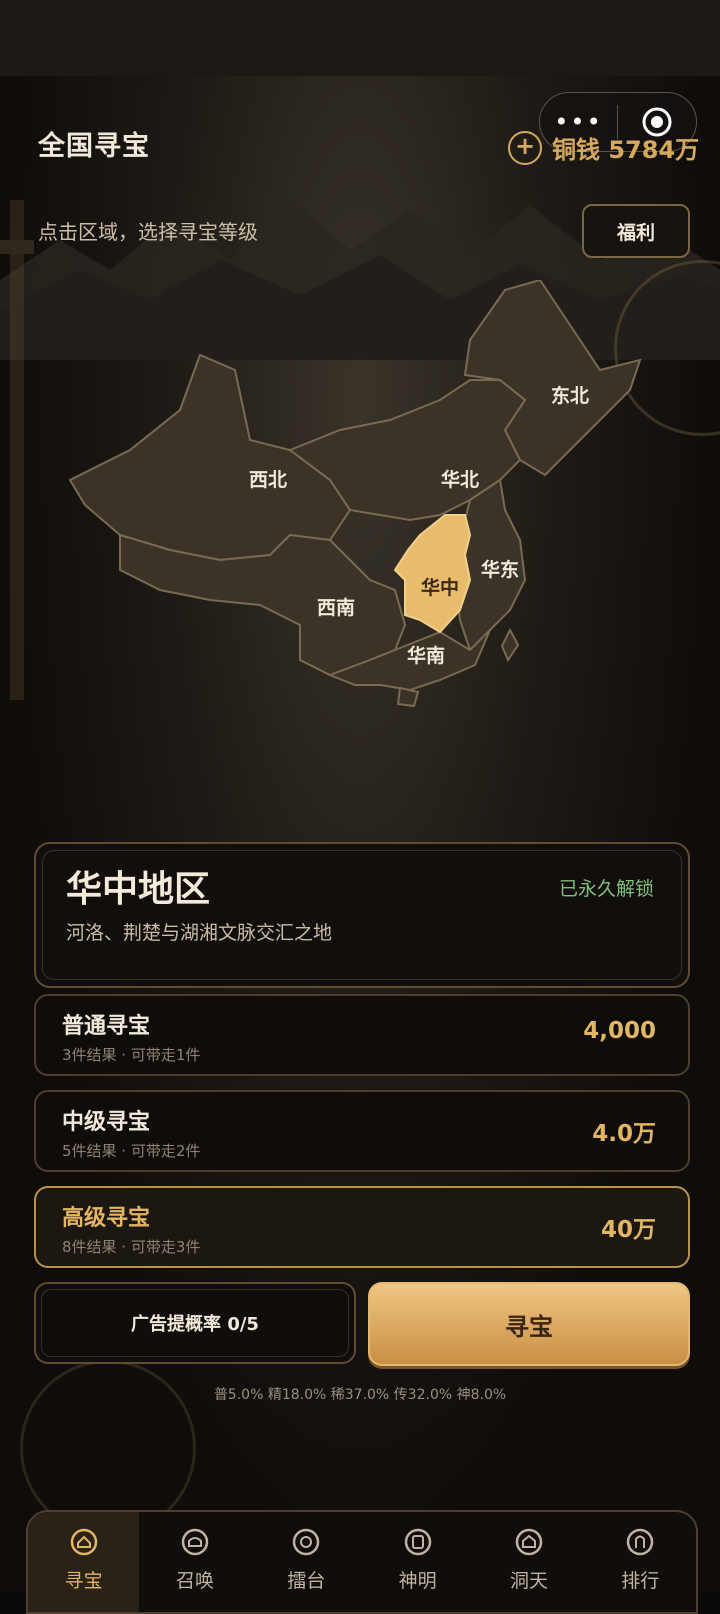 This screenshot has height=1614, width=720. I want to click on ad-boost-button: 广告提概率 0/5, so click(195, 1323).